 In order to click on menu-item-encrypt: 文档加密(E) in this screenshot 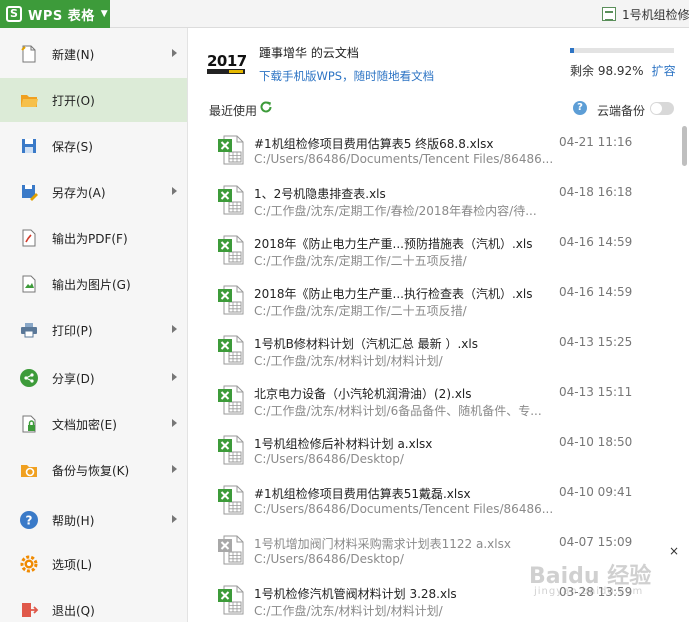, I will do `click(93, 424)`.